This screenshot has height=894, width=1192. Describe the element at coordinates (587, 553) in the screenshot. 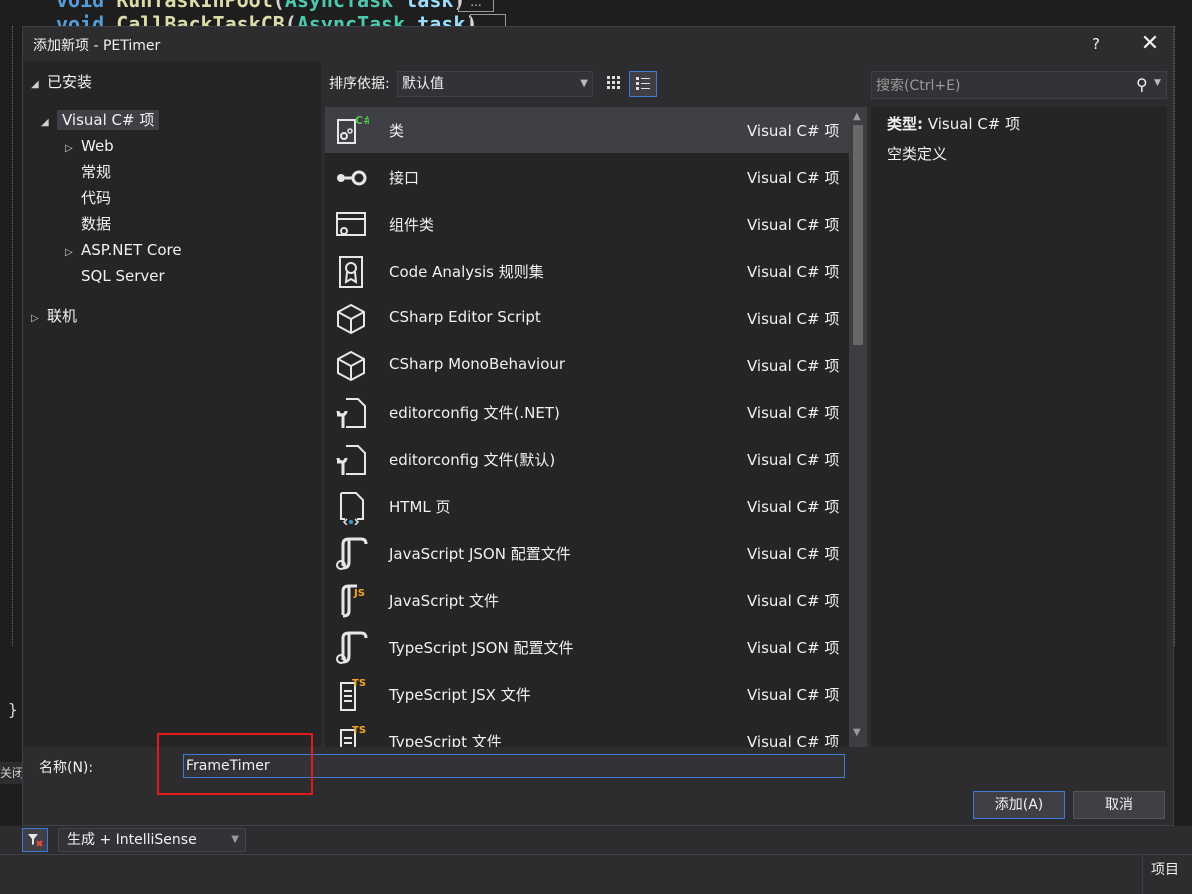

I see `list-item: JavaScript JSON 配置文件 Visual C# 项` at that location.